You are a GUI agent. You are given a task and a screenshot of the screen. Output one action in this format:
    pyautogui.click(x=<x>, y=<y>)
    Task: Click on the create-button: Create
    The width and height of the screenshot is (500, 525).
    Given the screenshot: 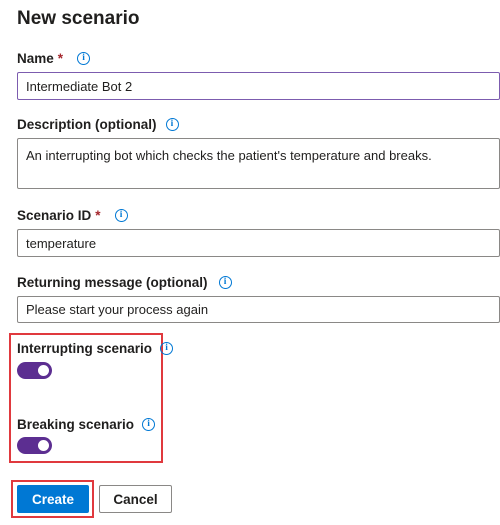 What is the action you would take?
    pyautogui.click(x=53, y=499)
    